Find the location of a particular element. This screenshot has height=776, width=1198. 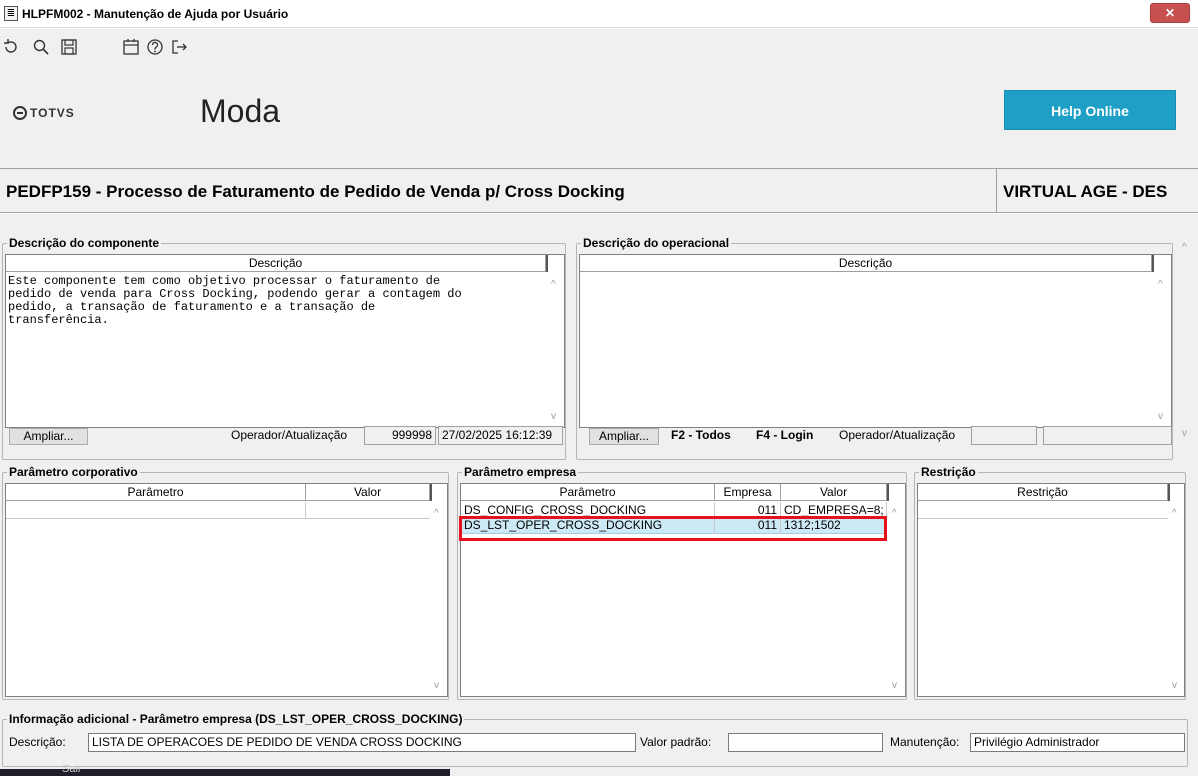

operational-operator-field is located at coordinates (1004, 435).